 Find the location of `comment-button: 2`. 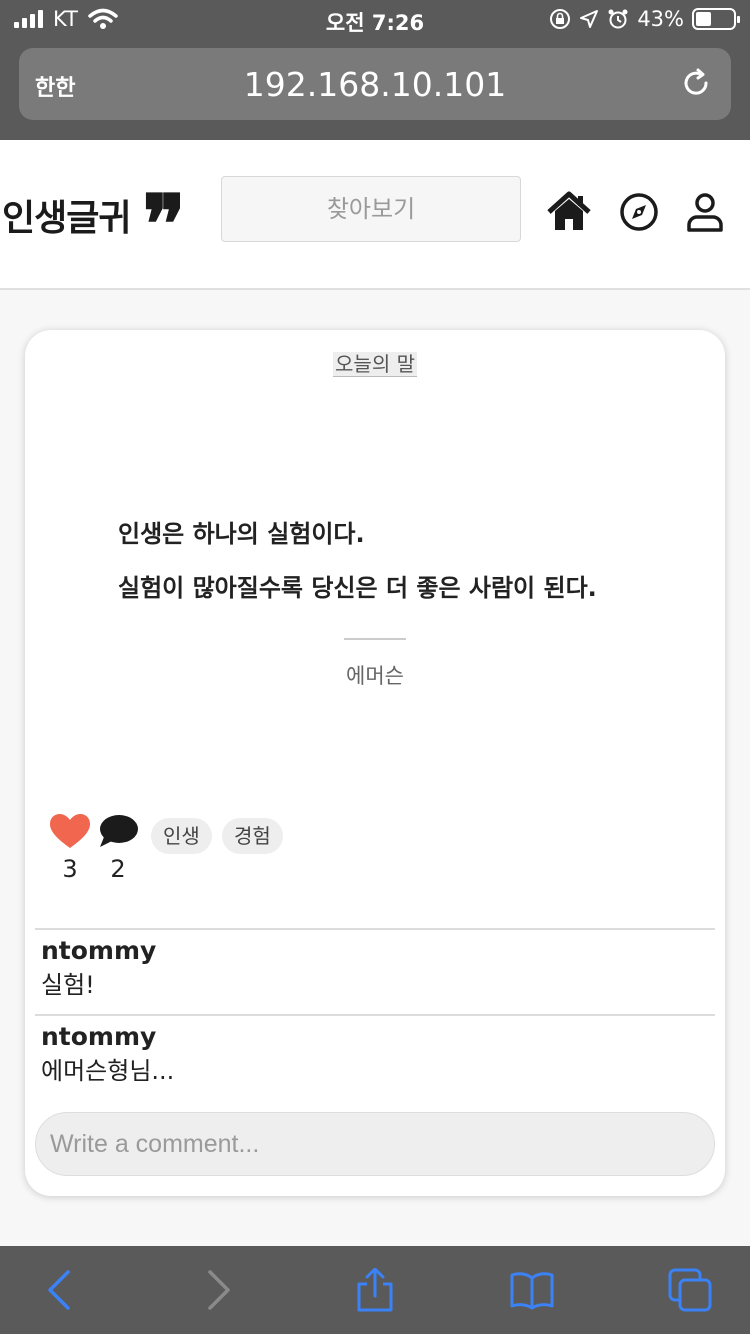

comment-button: 2 is located at coordinates (118, 848).